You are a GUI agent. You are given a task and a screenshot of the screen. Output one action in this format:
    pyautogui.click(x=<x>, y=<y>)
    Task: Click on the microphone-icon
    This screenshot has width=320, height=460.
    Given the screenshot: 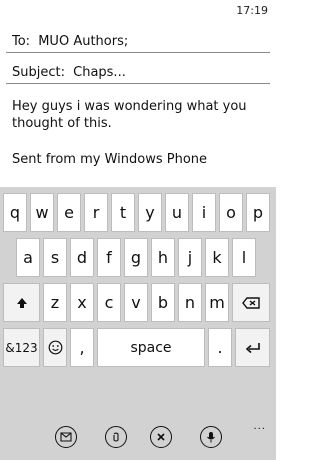 What is the action you would take?
    pyautogui.click(x=211, y=437)
    